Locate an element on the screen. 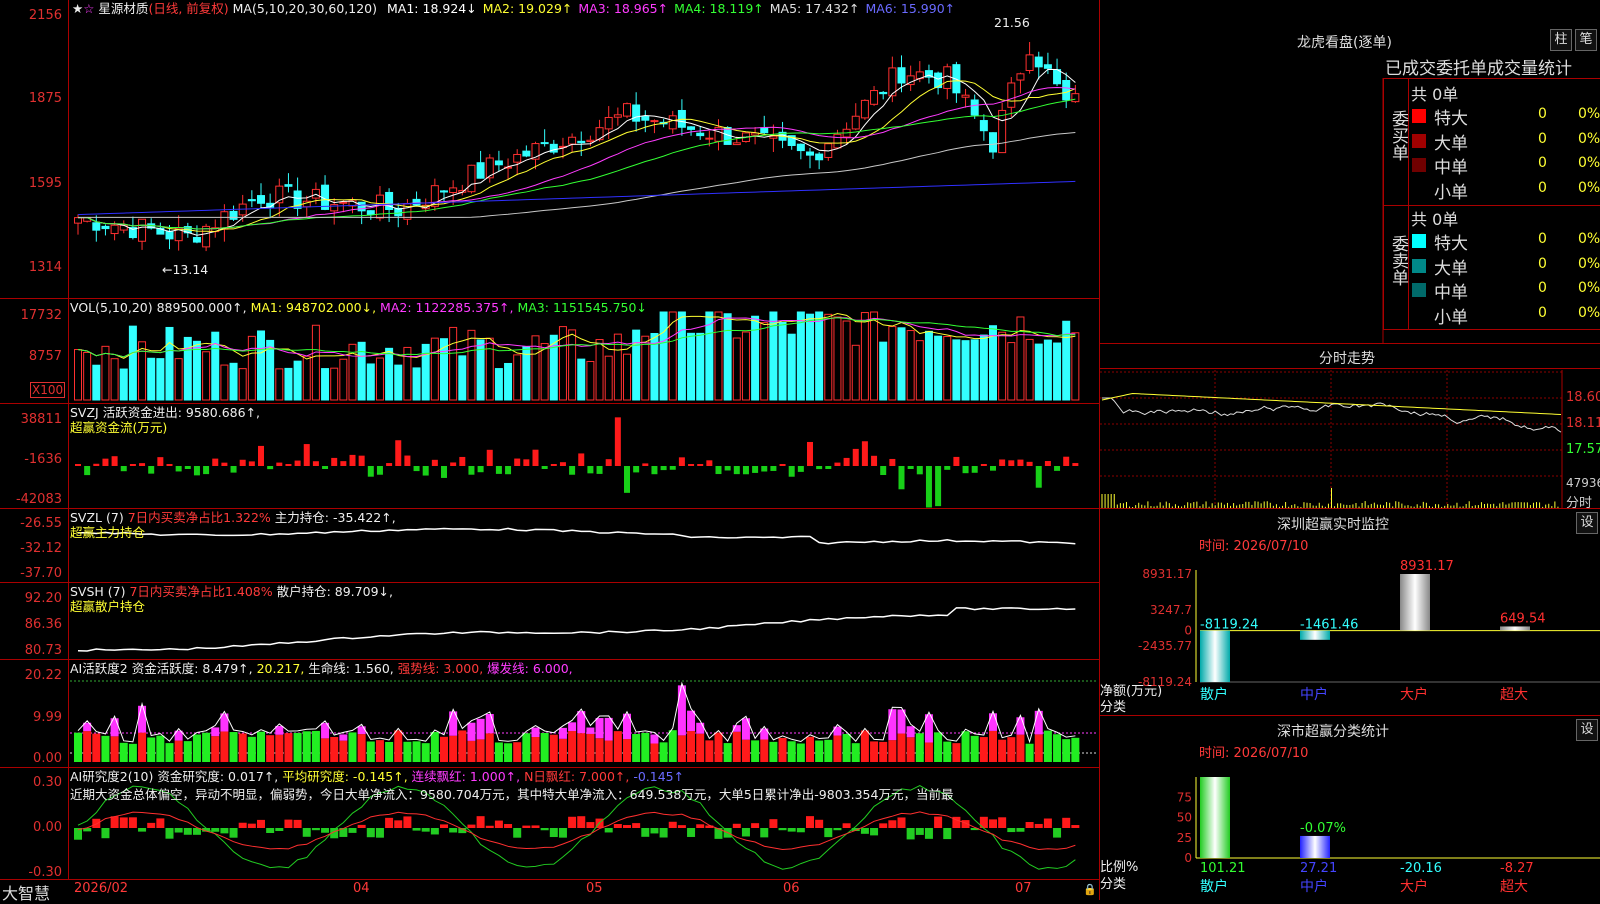 This screenshot has width=1600, height=904. bar-view-button: 柱 is located at coordinates (1561, 40).